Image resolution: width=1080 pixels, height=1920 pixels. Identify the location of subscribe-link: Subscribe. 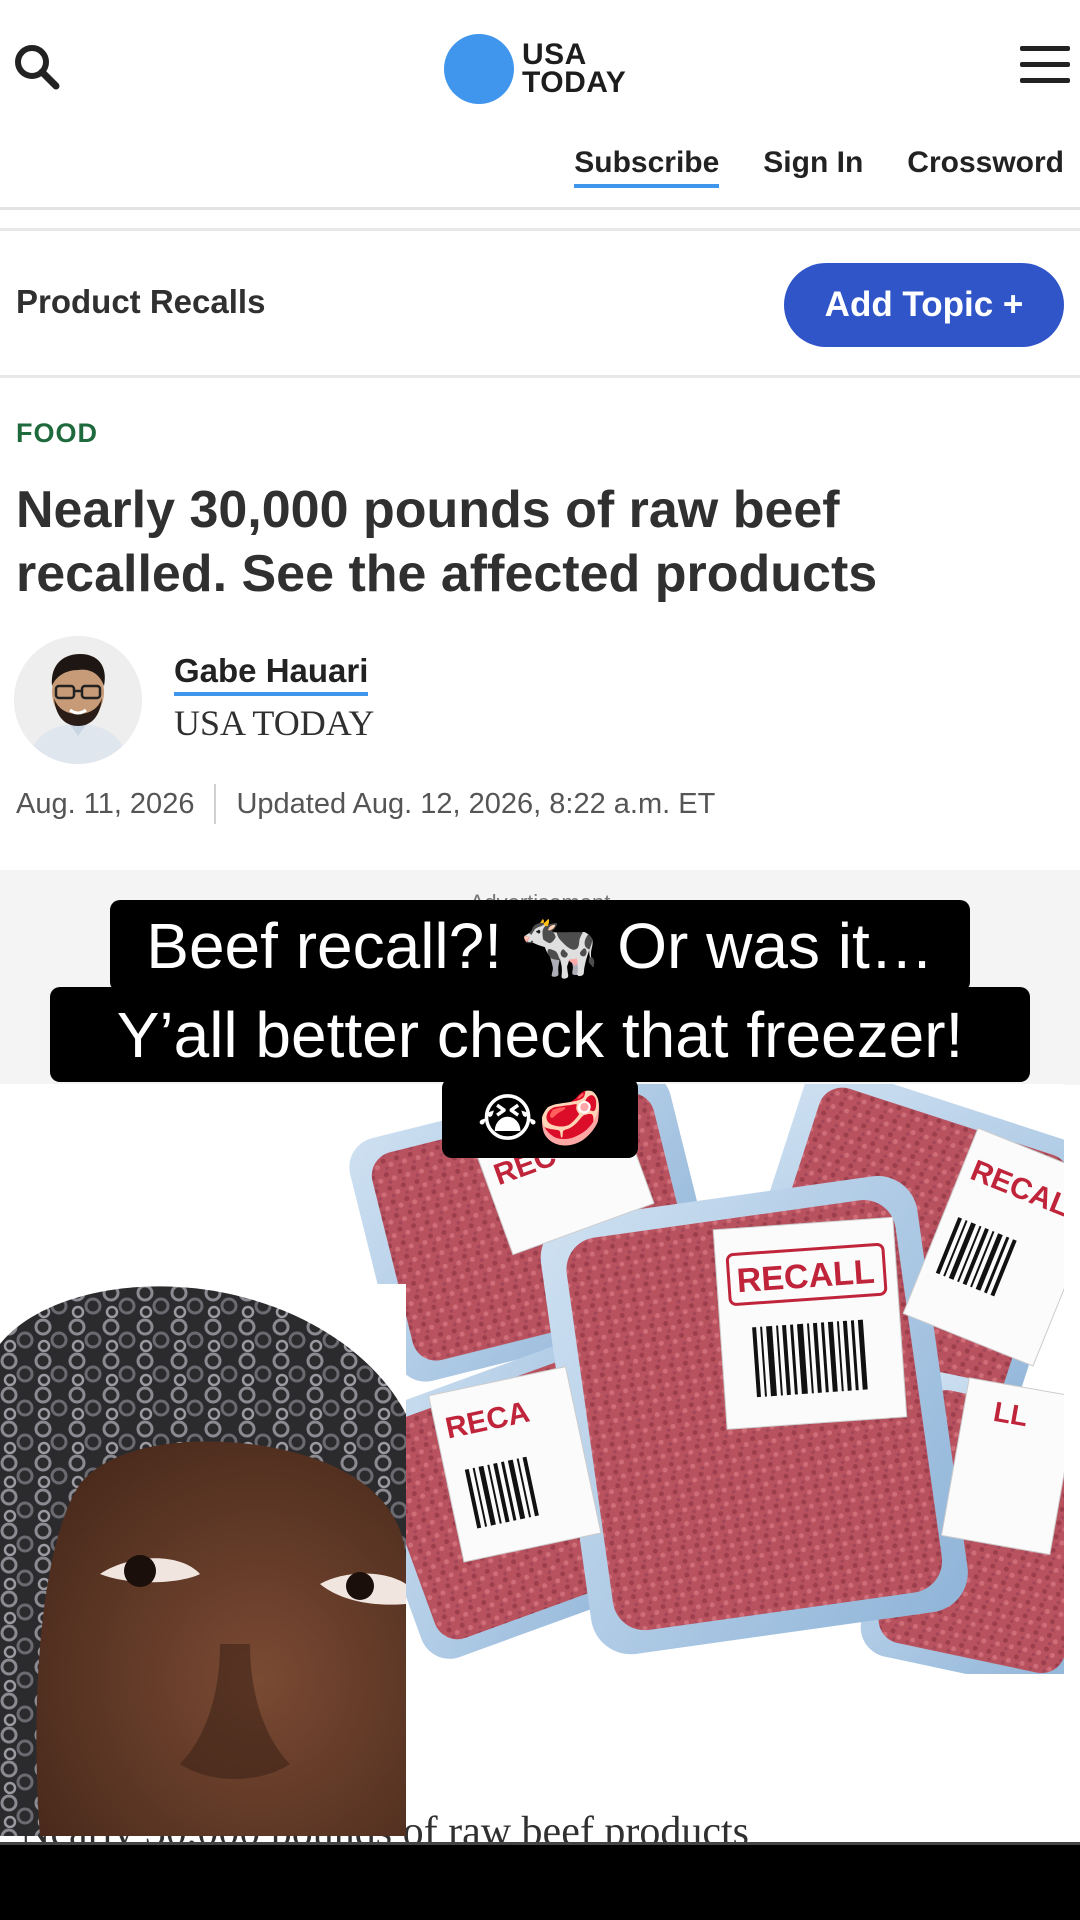
(647, 167).